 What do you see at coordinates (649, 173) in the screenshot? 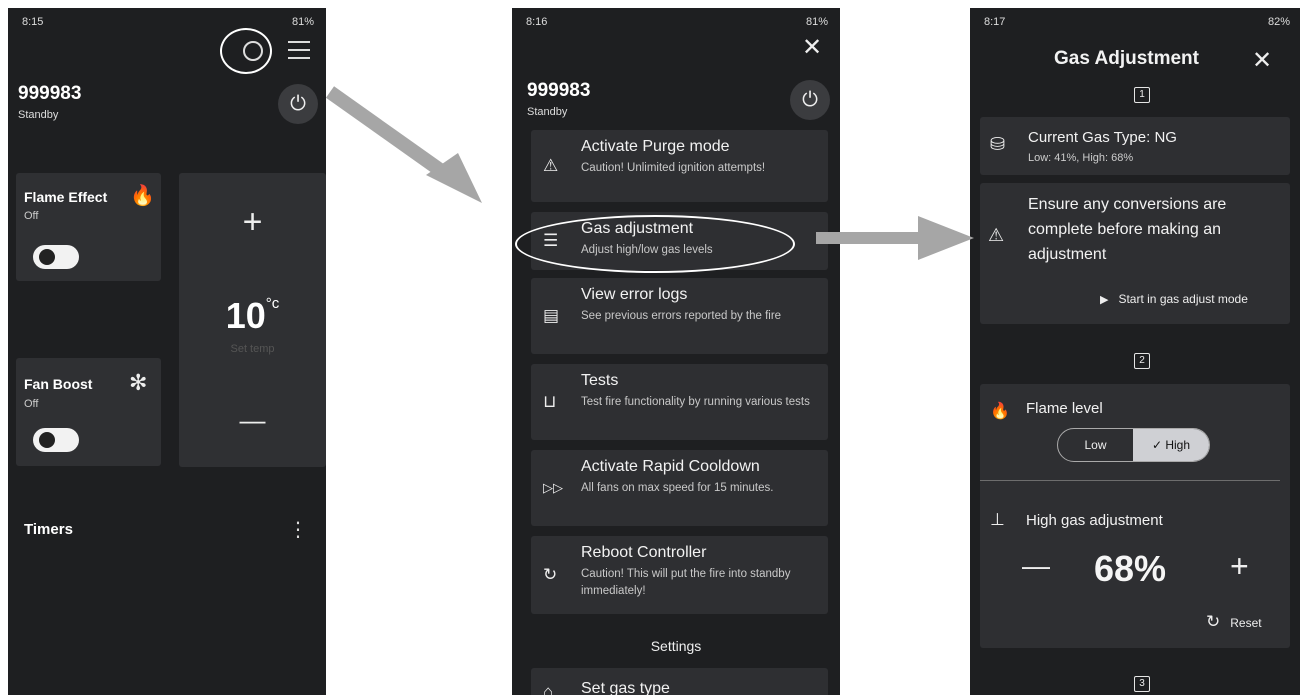
I see `annotation-arrows` at bounding box center [649, 173].